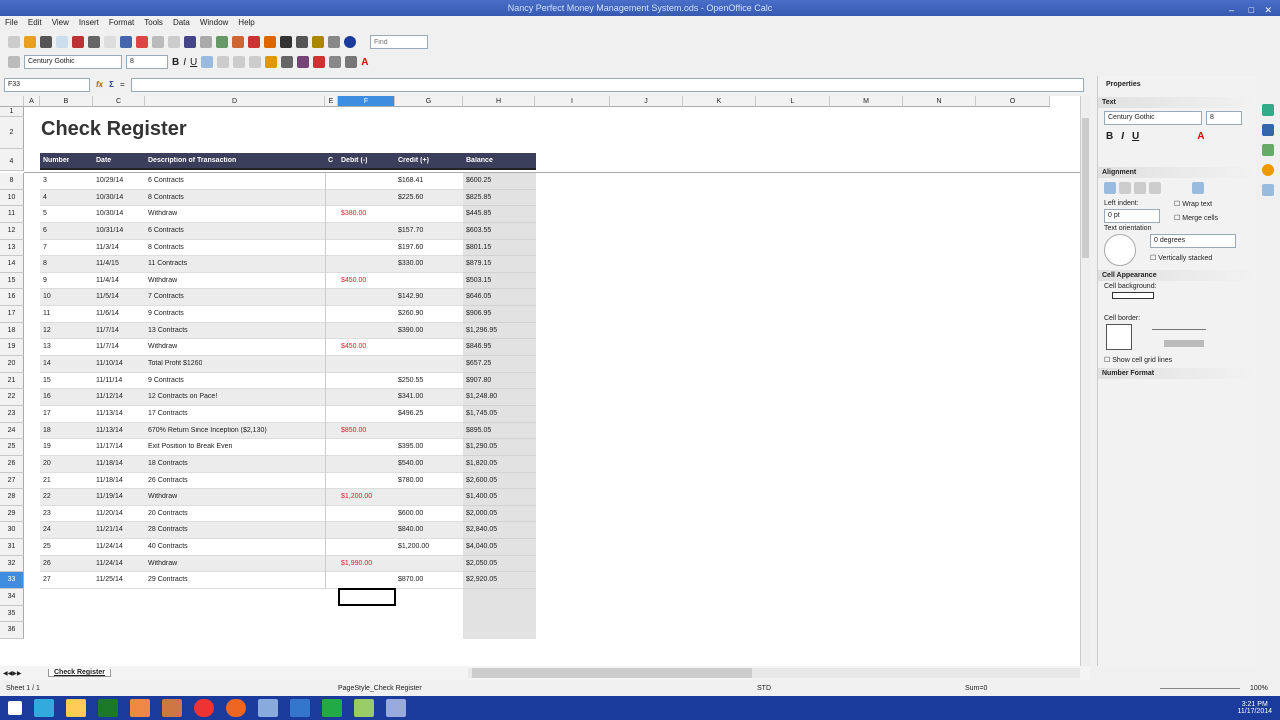  What do you see at coordinates (477, 263) in the screenshot?
I see `cell-balance: $879.15` at bounding box center [477, 263].